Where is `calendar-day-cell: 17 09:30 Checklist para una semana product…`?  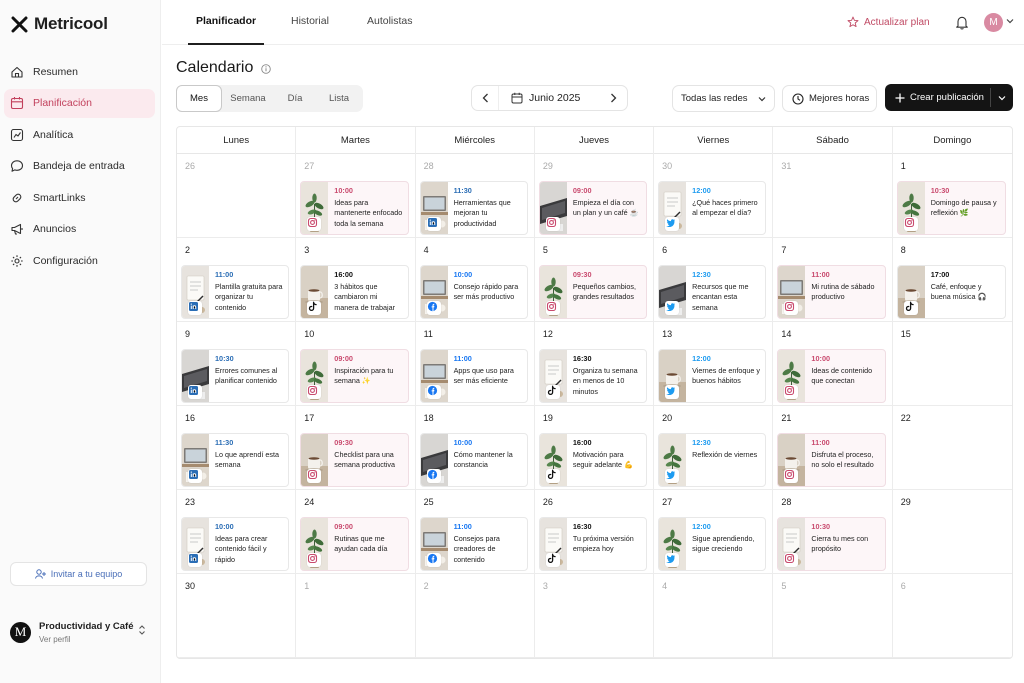
calendar-day-cell: 17 09:30 Checklist para una semana product… is located at coordinates (356, 448).